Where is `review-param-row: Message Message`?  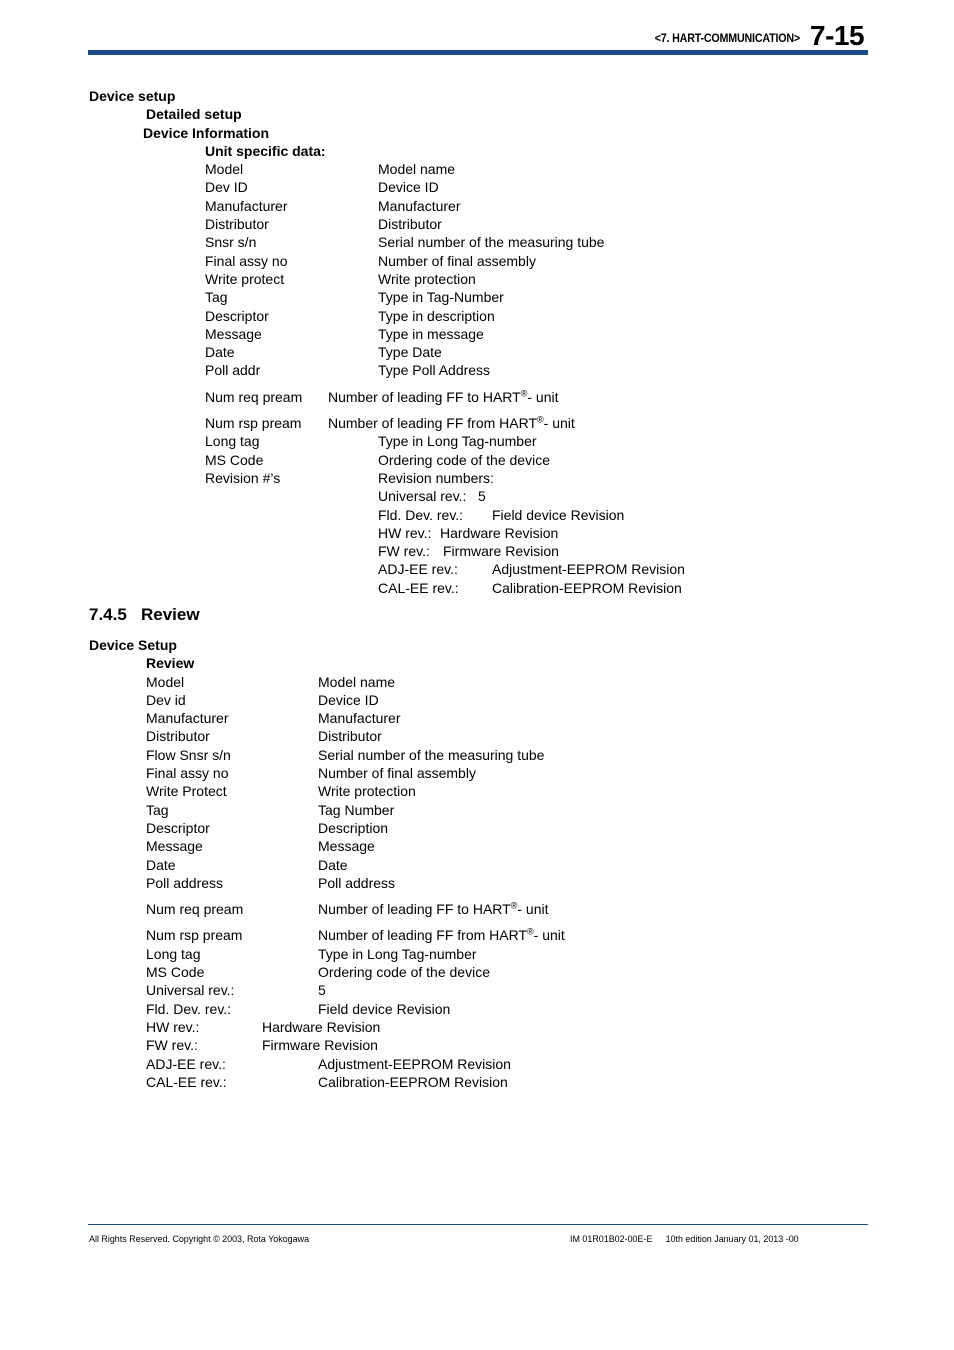
review-param-row: Message Message is located at coordinates (477, 847).